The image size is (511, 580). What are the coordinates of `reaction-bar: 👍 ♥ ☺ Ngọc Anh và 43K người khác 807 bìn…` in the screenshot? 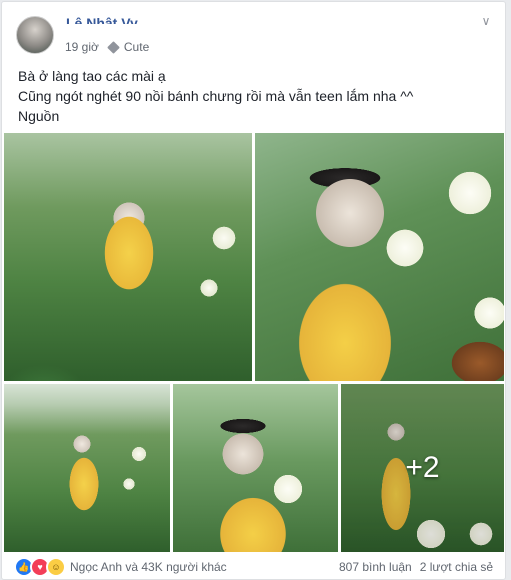 It's located at (253, 567).